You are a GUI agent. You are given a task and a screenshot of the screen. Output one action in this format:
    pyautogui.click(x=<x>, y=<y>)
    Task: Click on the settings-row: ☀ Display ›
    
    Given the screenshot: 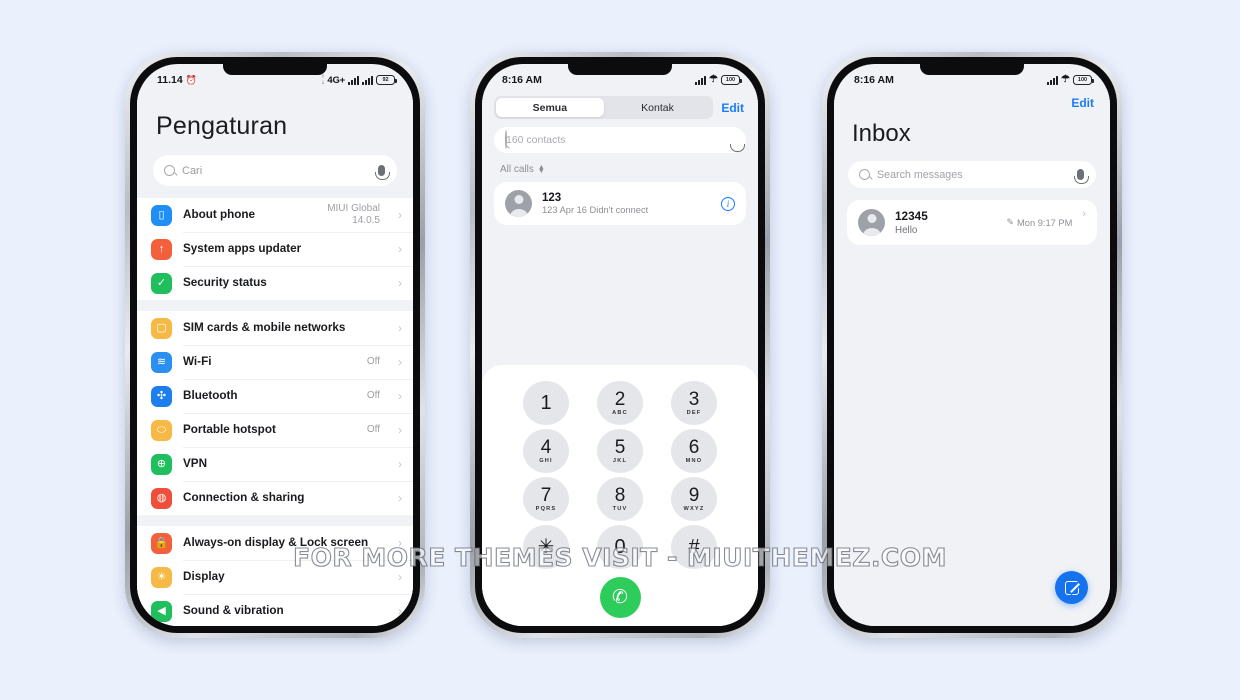 What is the action you would take?
    pyautogui.click(x=275, y=577)
    